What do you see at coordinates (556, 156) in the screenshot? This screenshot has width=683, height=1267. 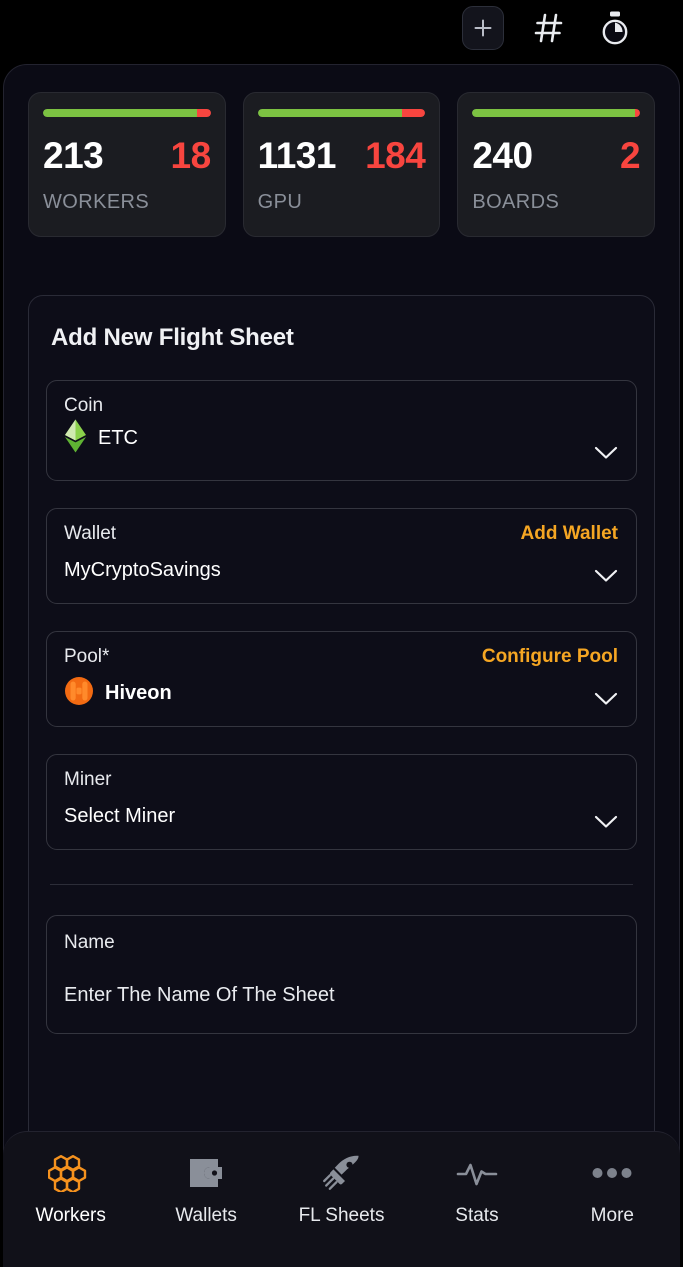 I see `boards-values: 240 2` at bounding box center [556, 156].